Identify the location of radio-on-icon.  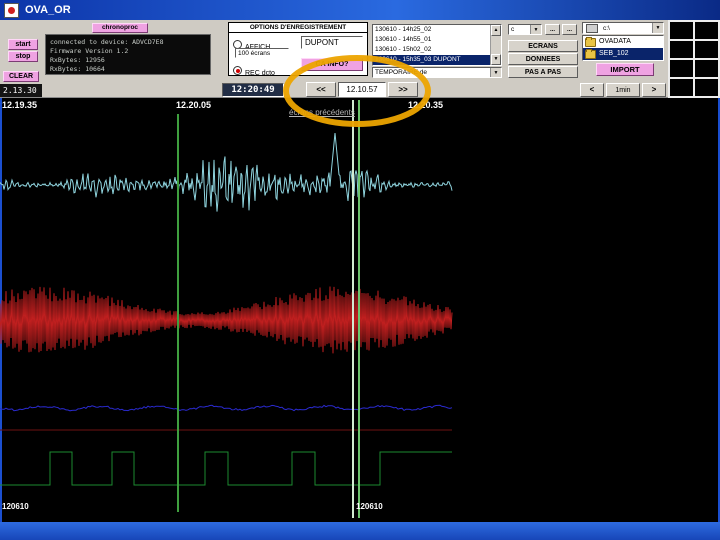
(237, 71).